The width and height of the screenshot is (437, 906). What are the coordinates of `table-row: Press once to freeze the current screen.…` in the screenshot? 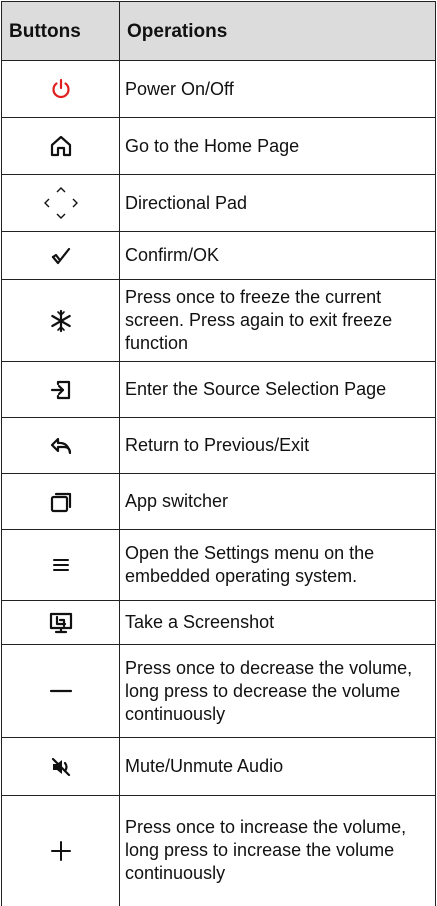 It's located at (218, 320).